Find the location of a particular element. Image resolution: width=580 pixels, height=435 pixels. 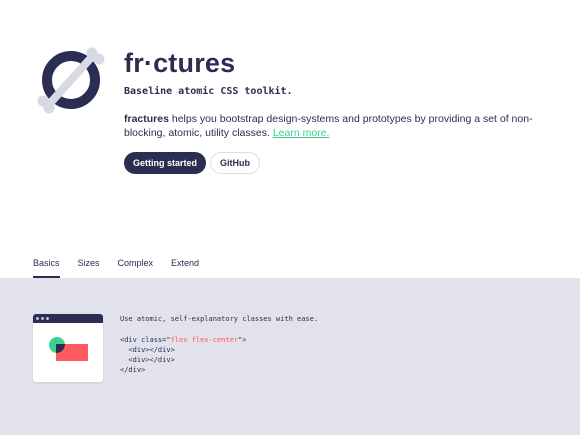

tab-complex: Complex is located at coordinates (136, 268).